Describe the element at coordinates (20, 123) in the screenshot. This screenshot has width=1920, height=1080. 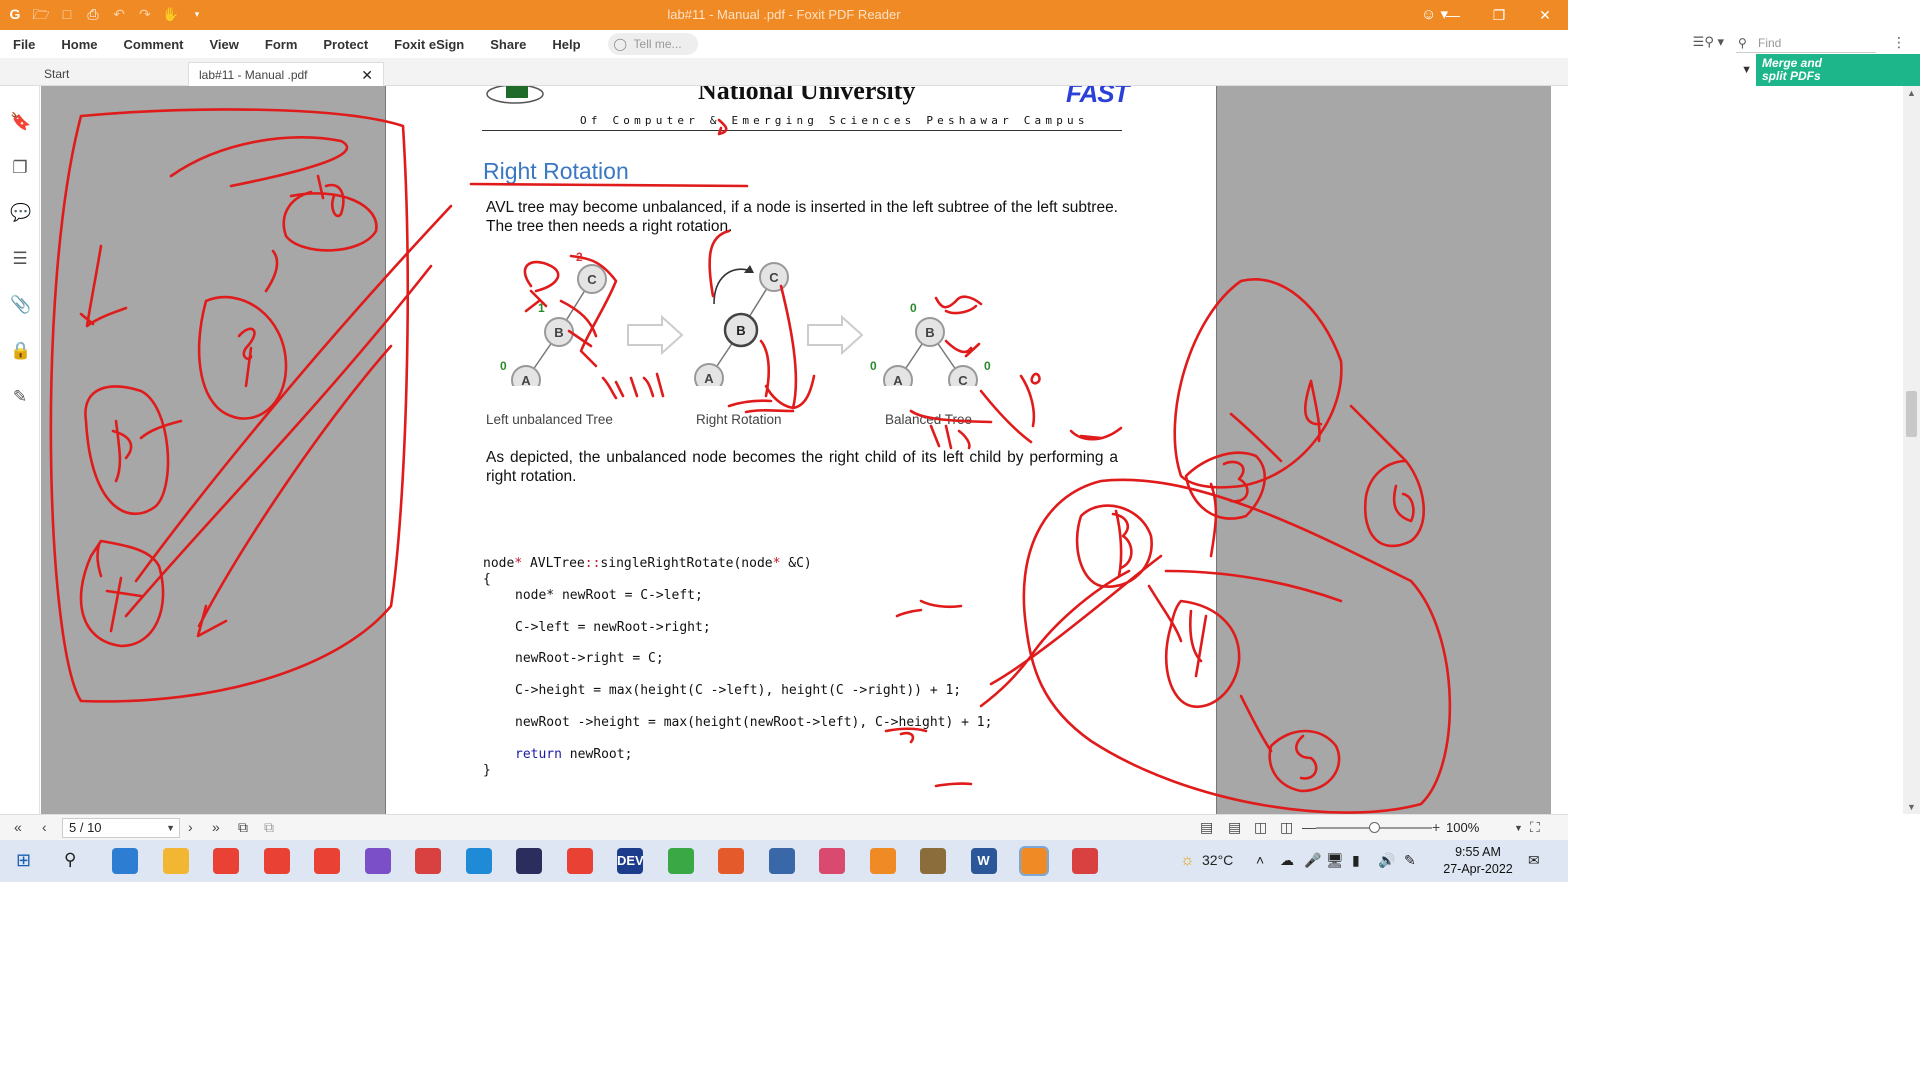
I see `bookmark-icon: 🔖` at that location.